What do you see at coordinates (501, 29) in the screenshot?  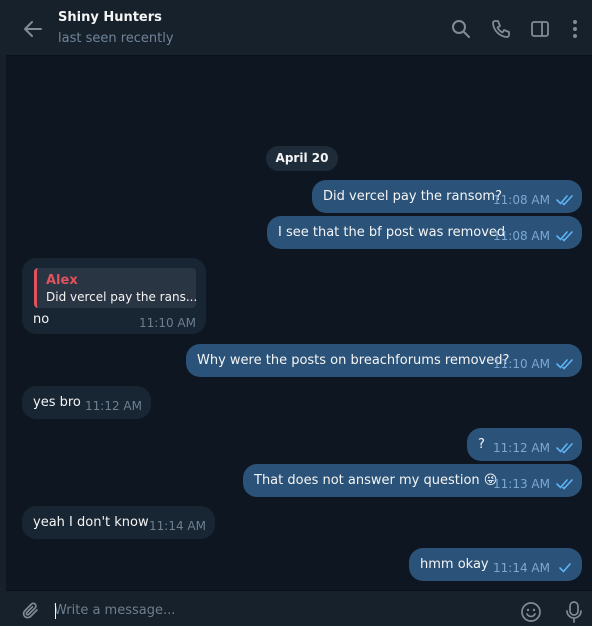 I see `phone-icon` at bounding box center [501, 29].